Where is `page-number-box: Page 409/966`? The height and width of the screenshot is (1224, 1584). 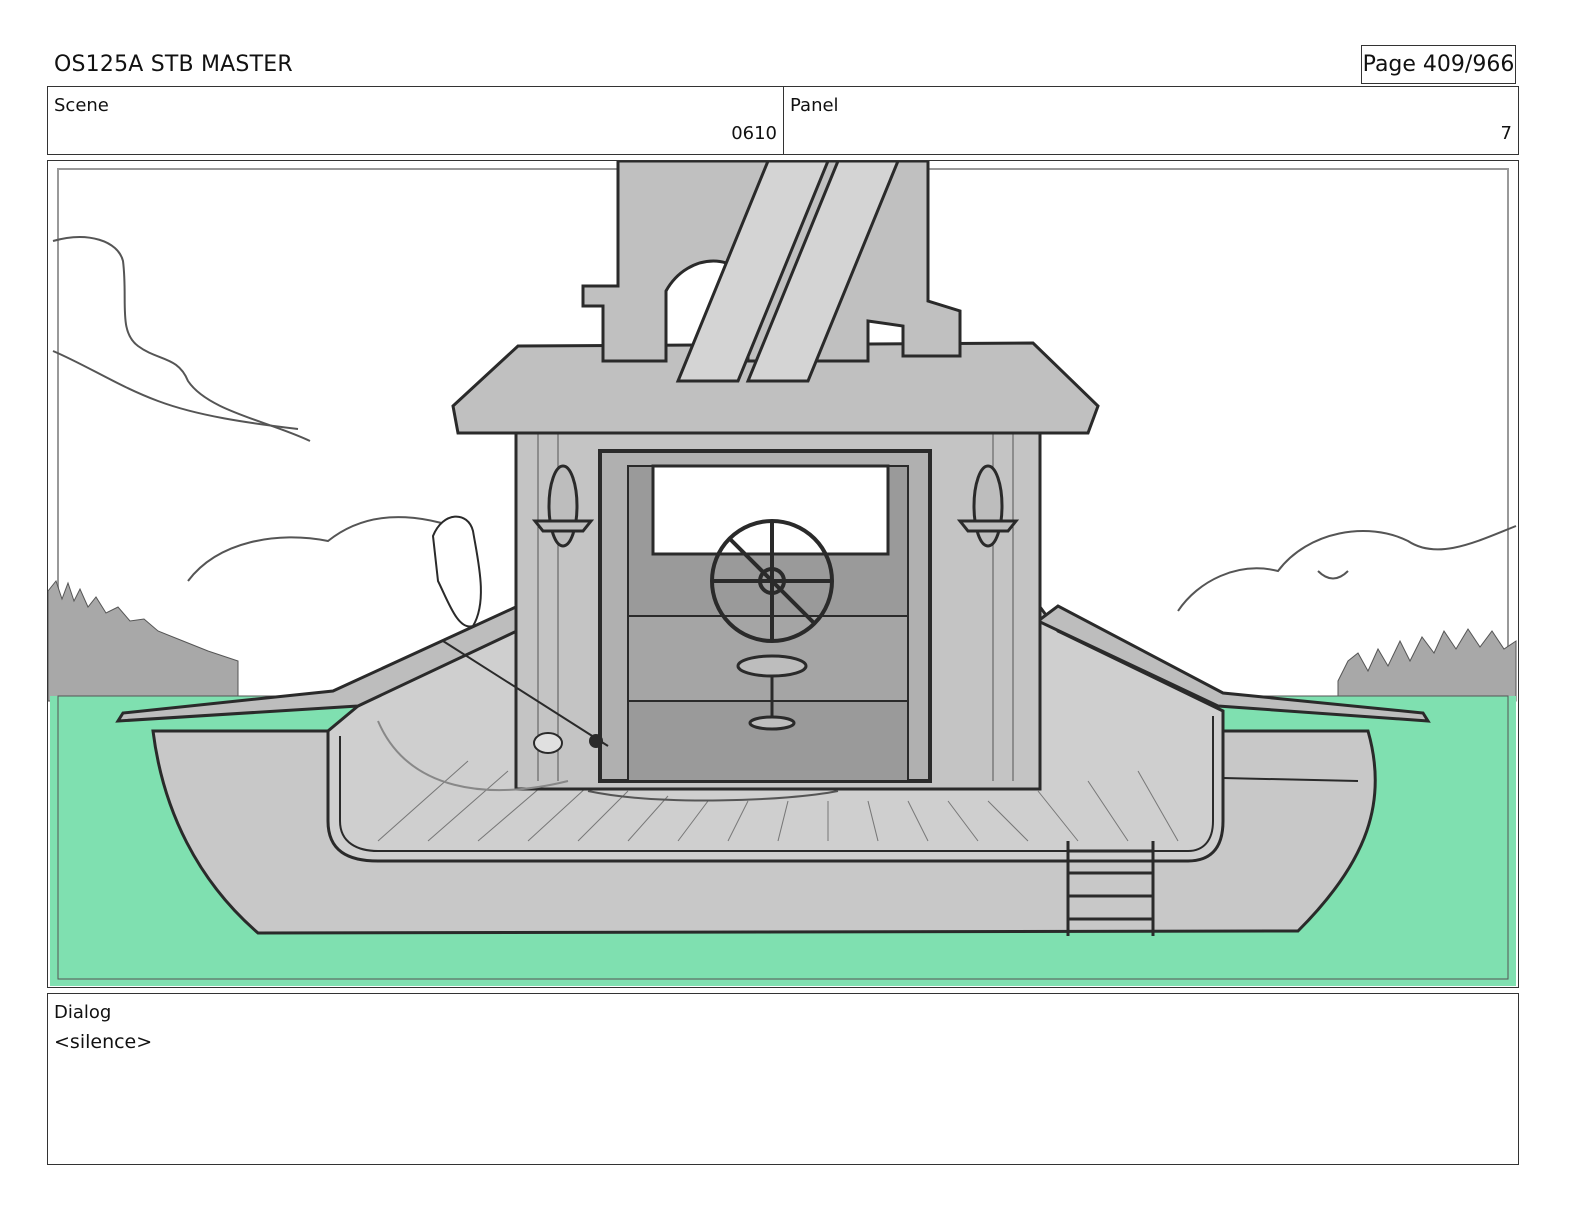 page-number-box: Page 409/966 is located at coordinates (1438, 64).